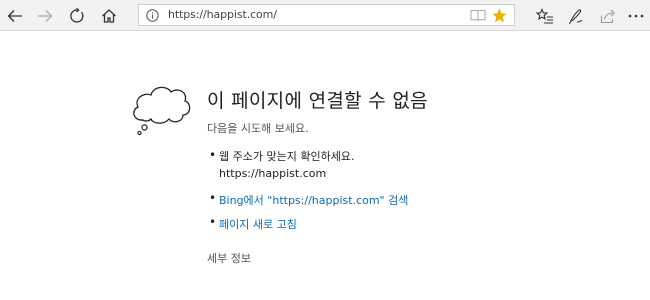  I want to click on share-button, so click(608, 15).